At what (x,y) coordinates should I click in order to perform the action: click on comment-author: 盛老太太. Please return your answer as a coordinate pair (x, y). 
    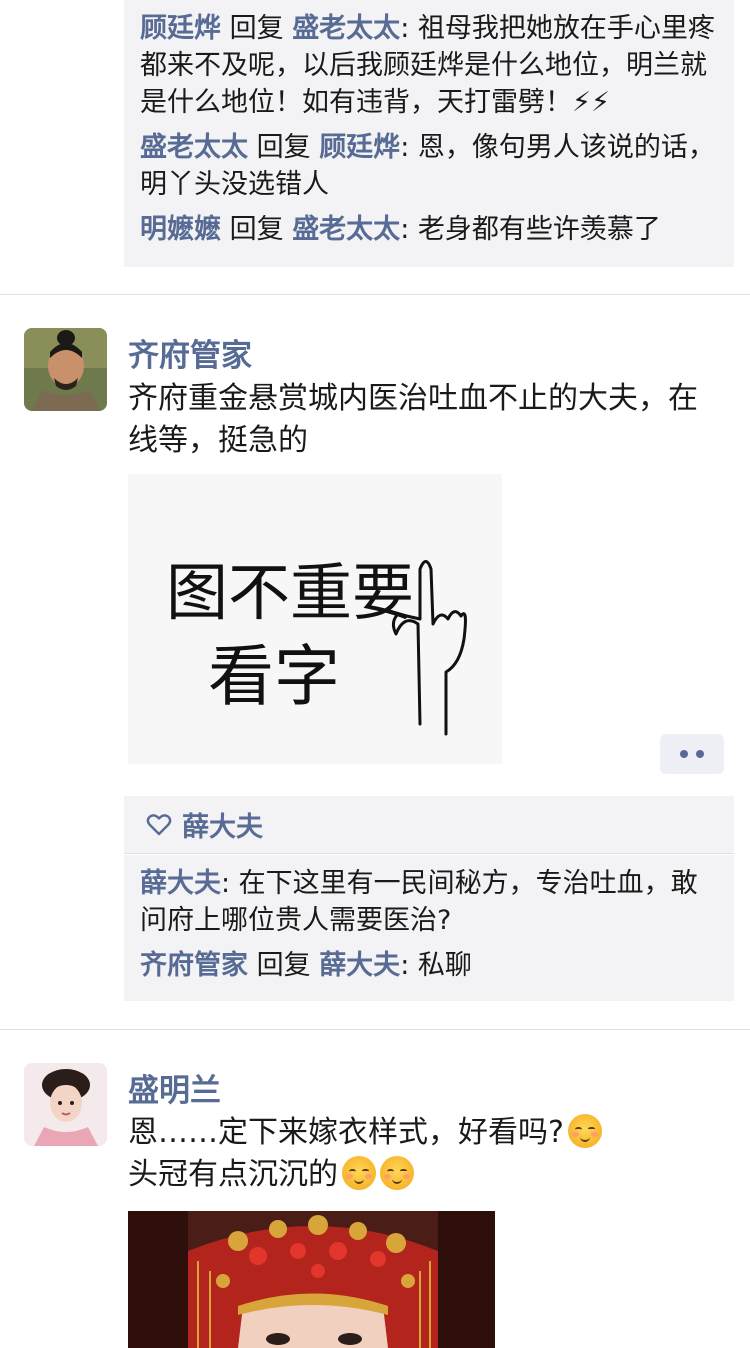
    Looking at the image, I should click on (194, 147).